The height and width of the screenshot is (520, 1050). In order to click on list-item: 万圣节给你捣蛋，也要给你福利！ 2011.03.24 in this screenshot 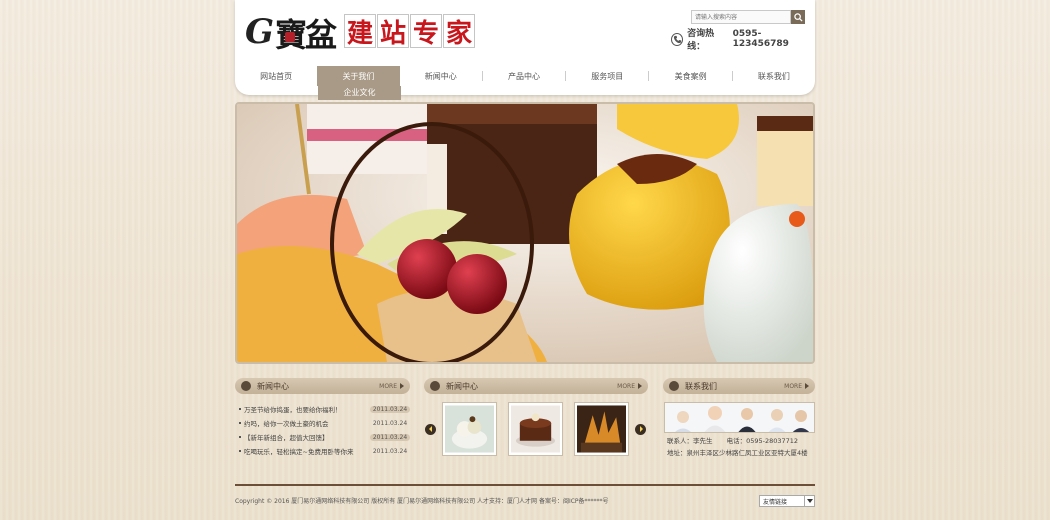, I will do `click(322, 409)`.